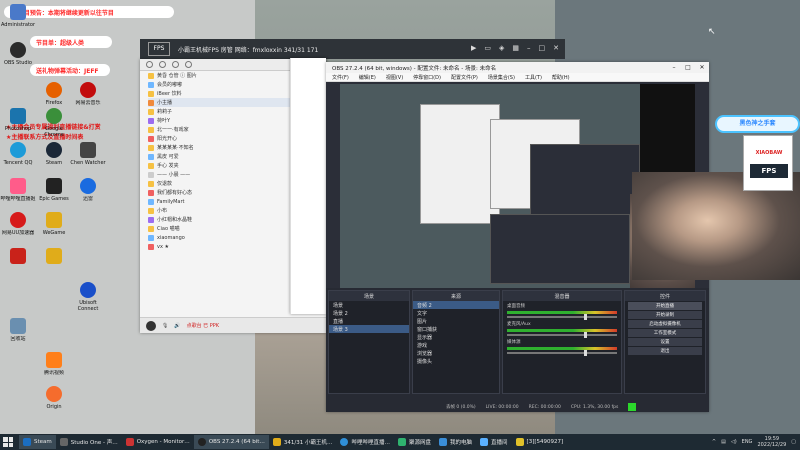 The height and width of the screenshot is (450, 800). Describe the element at coordinates (562, 346) in the screenshot. I see `mixer-channel: 媒体源` at that location.